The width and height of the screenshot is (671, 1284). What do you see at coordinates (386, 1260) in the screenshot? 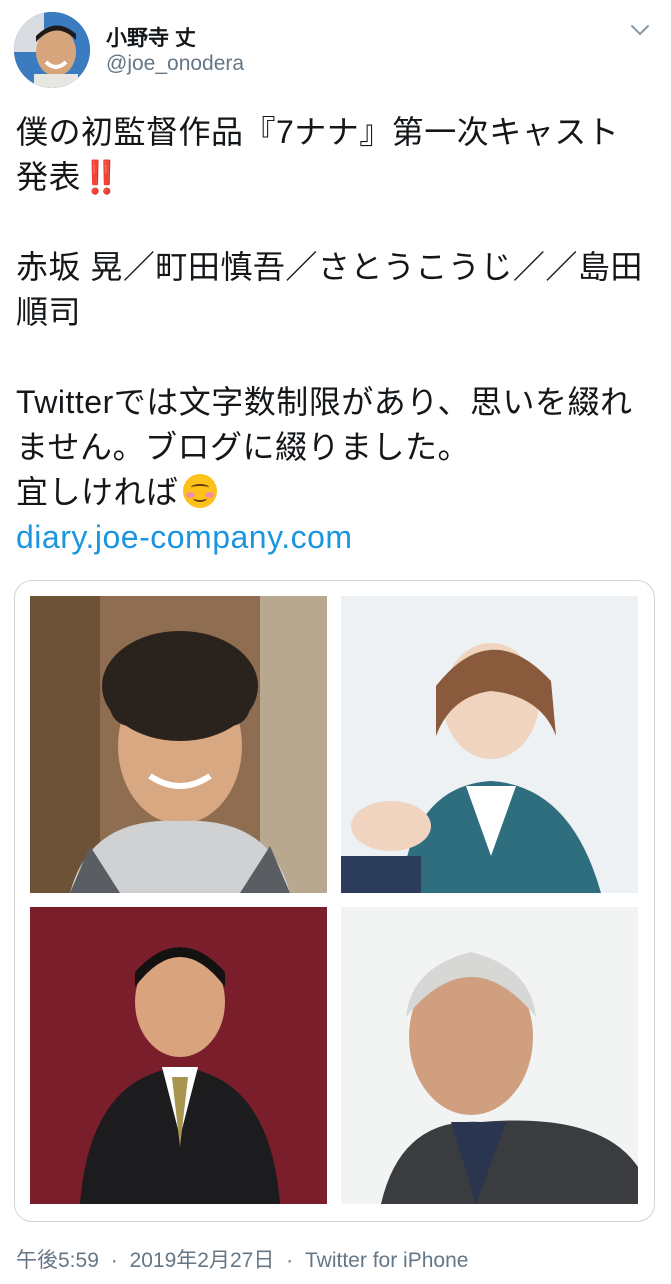
I see `tweet-source: Twitter for iPhone` at bounding box center [386, 1260].